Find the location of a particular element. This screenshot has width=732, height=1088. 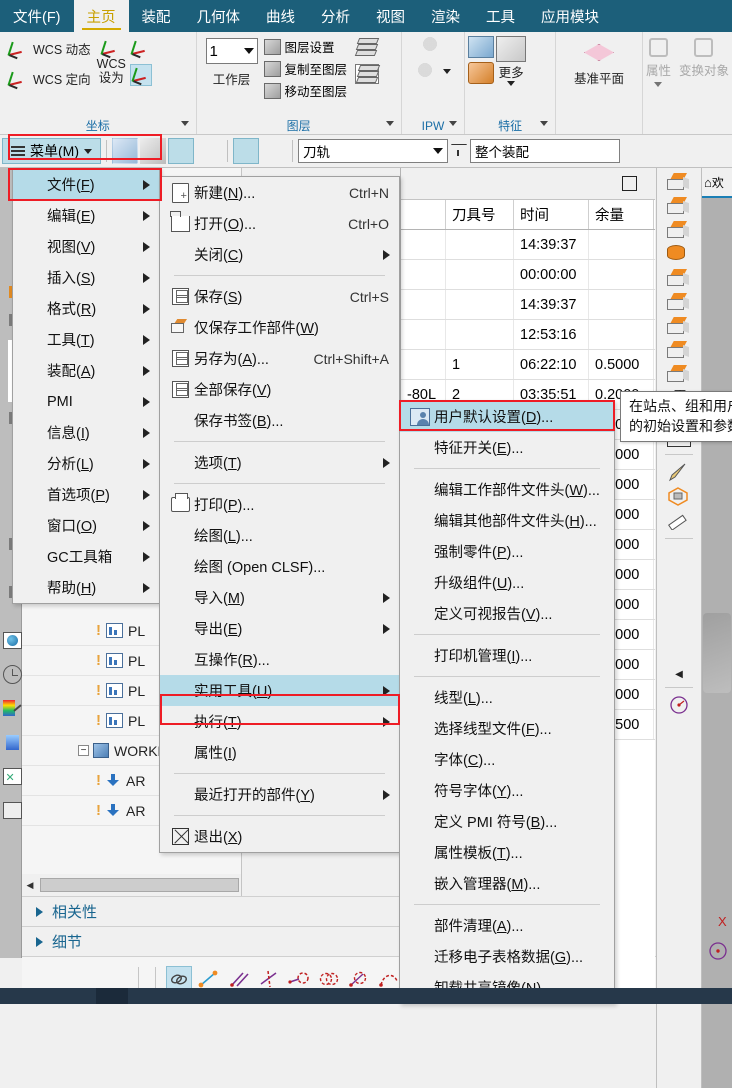

menu-item-10: 分析(L) is located at coordinates (86, 463).